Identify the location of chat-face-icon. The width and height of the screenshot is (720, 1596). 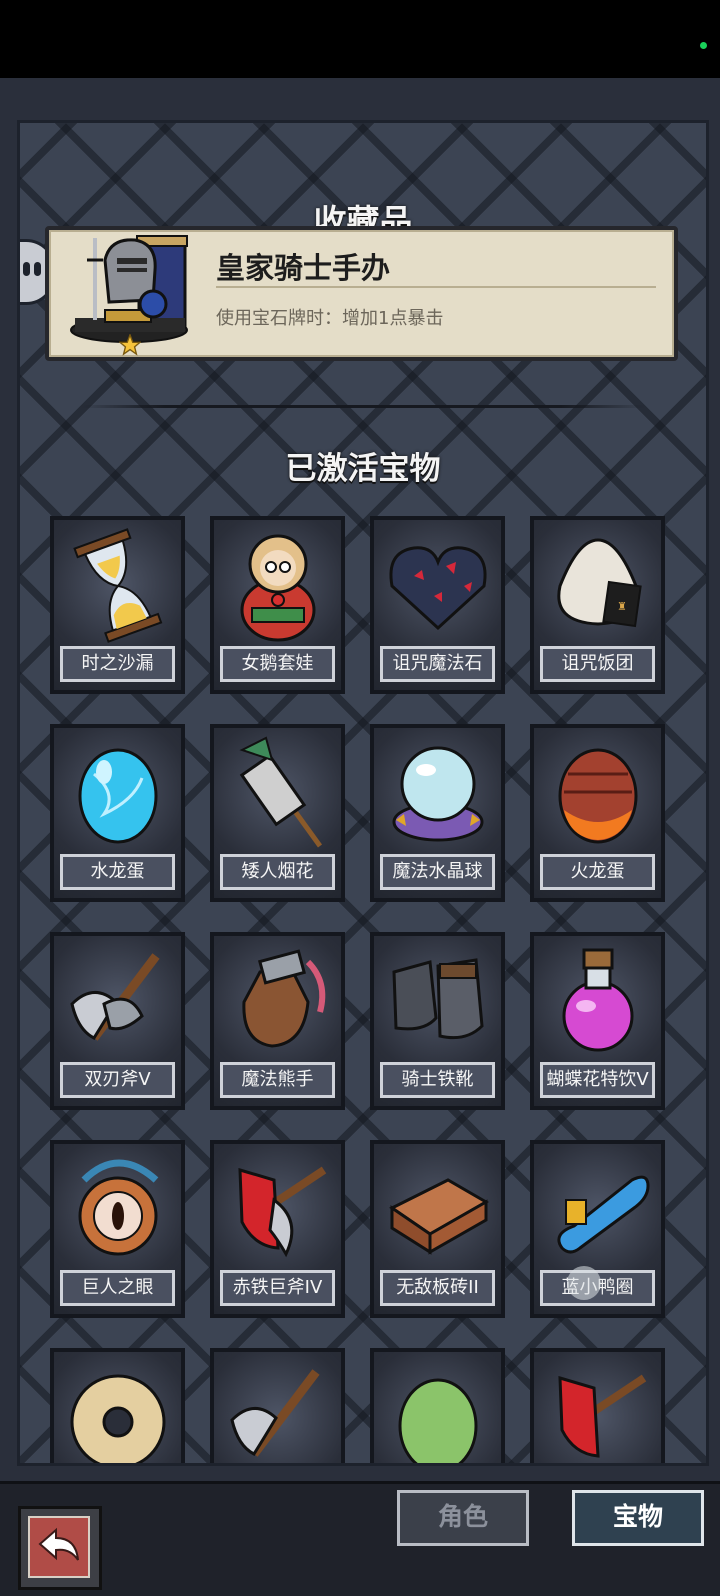
(26, 269).